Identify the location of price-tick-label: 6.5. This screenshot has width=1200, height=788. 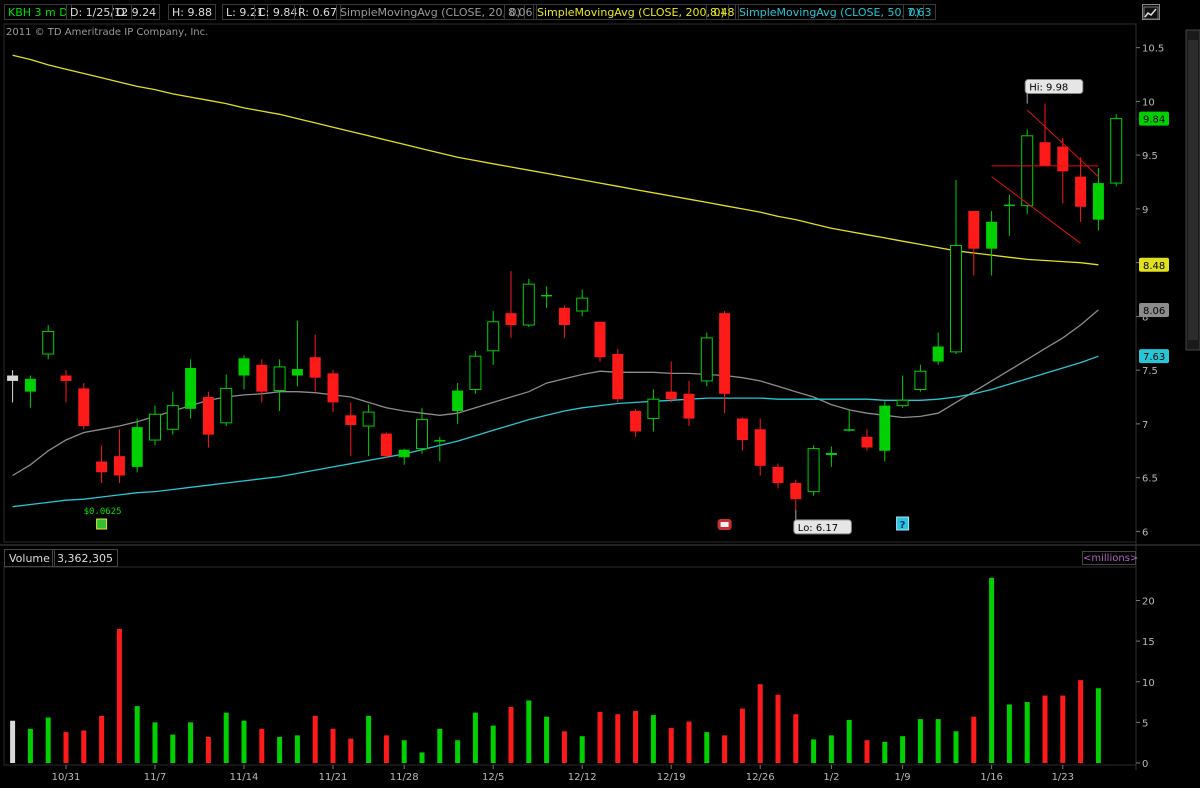
(1150, 479).